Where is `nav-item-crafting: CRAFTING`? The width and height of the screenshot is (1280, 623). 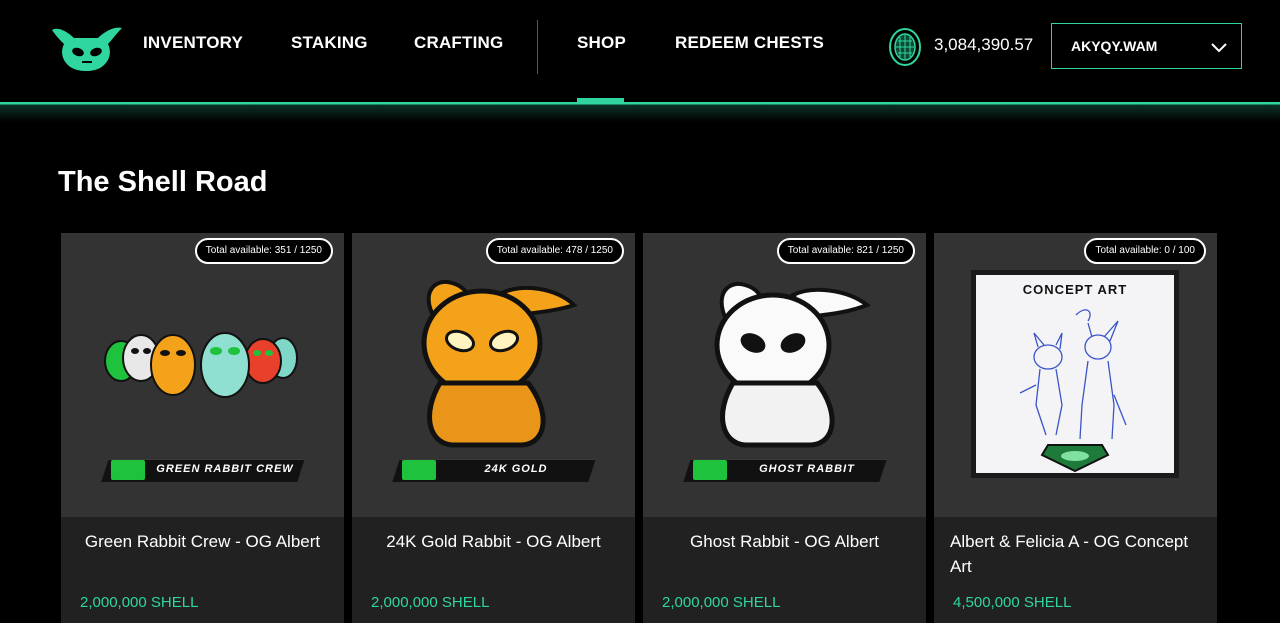
nav-item-crafting: CRAFTING is located at coordinates (458, 44).